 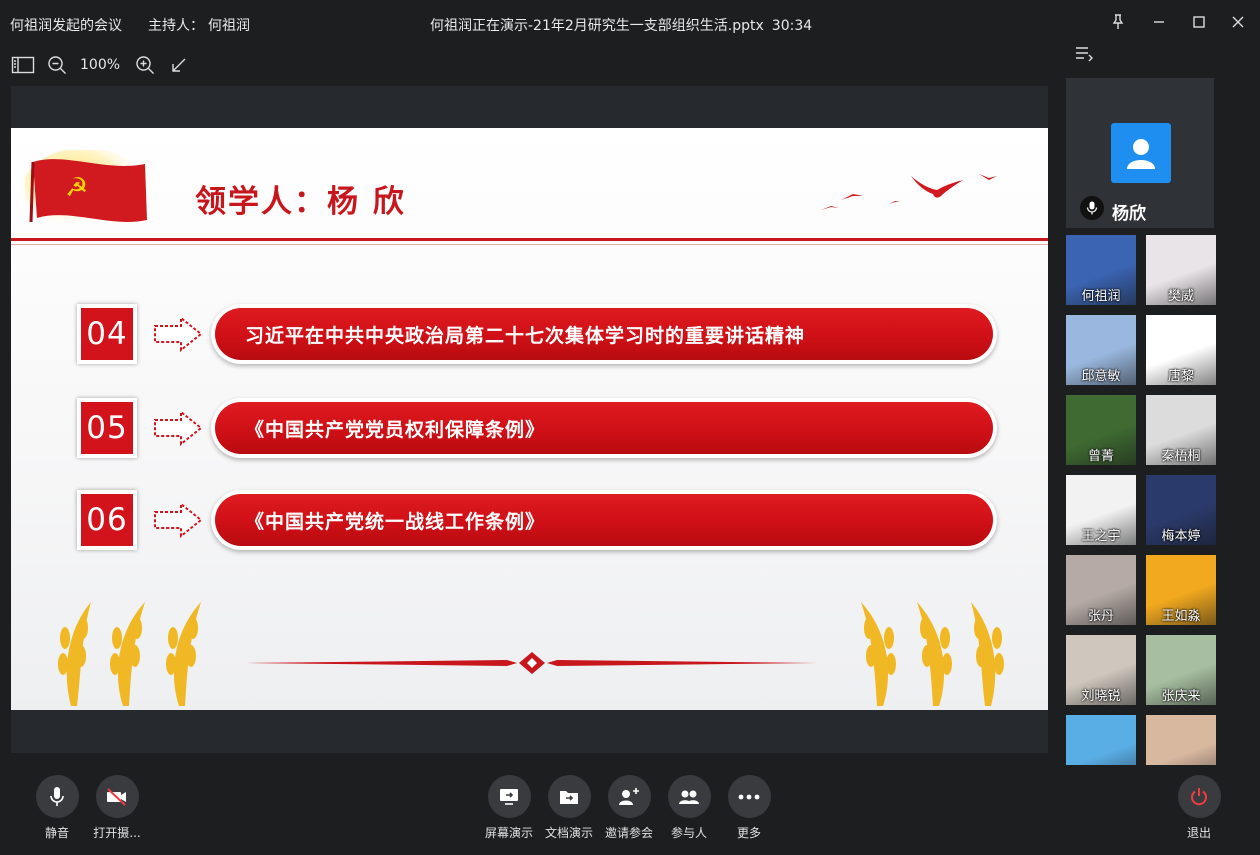 I want to click on zoom-in-button, so click(x=145, y=65).